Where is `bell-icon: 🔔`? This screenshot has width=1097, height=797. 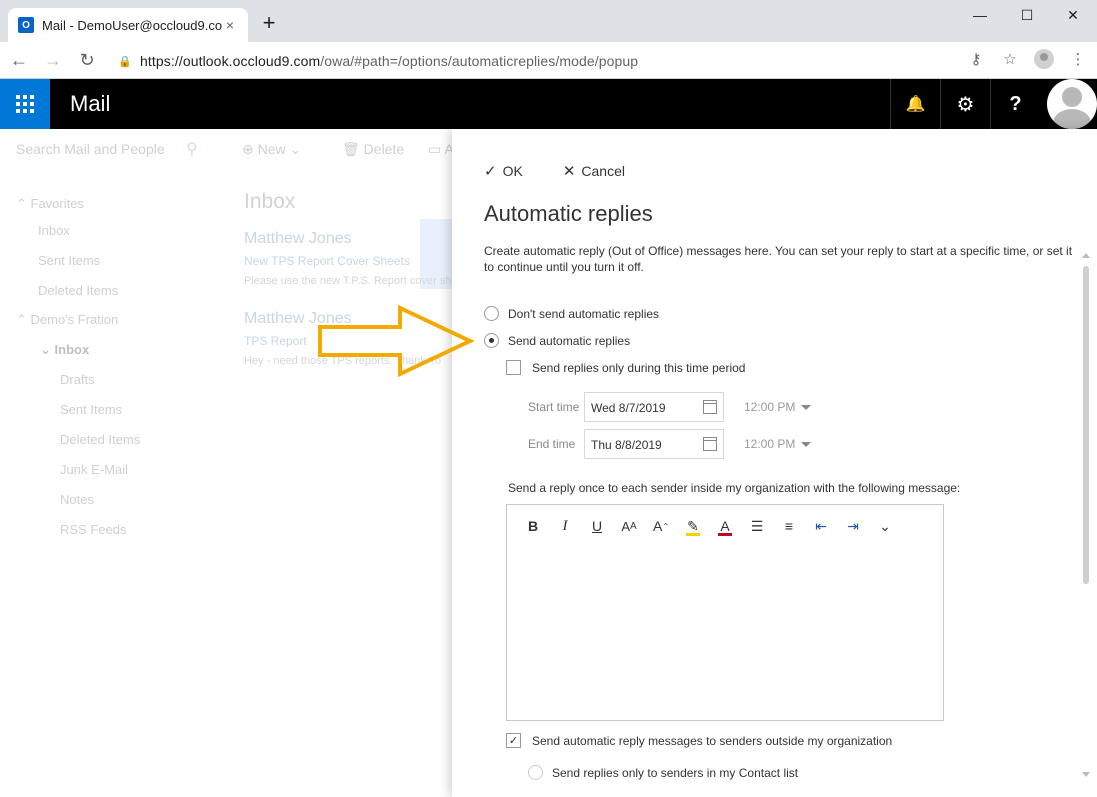
bell-icon: 🔔 is located at coordinates (915, 104).